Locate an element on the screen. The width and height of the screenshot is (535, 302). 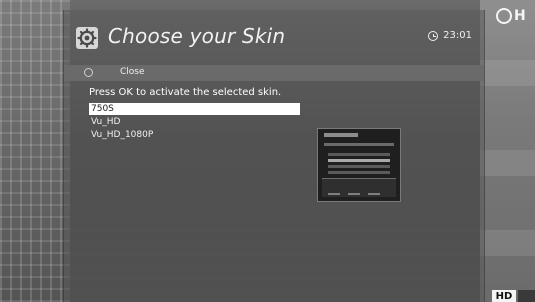
clock-icon is located at coordinates (433, 35).